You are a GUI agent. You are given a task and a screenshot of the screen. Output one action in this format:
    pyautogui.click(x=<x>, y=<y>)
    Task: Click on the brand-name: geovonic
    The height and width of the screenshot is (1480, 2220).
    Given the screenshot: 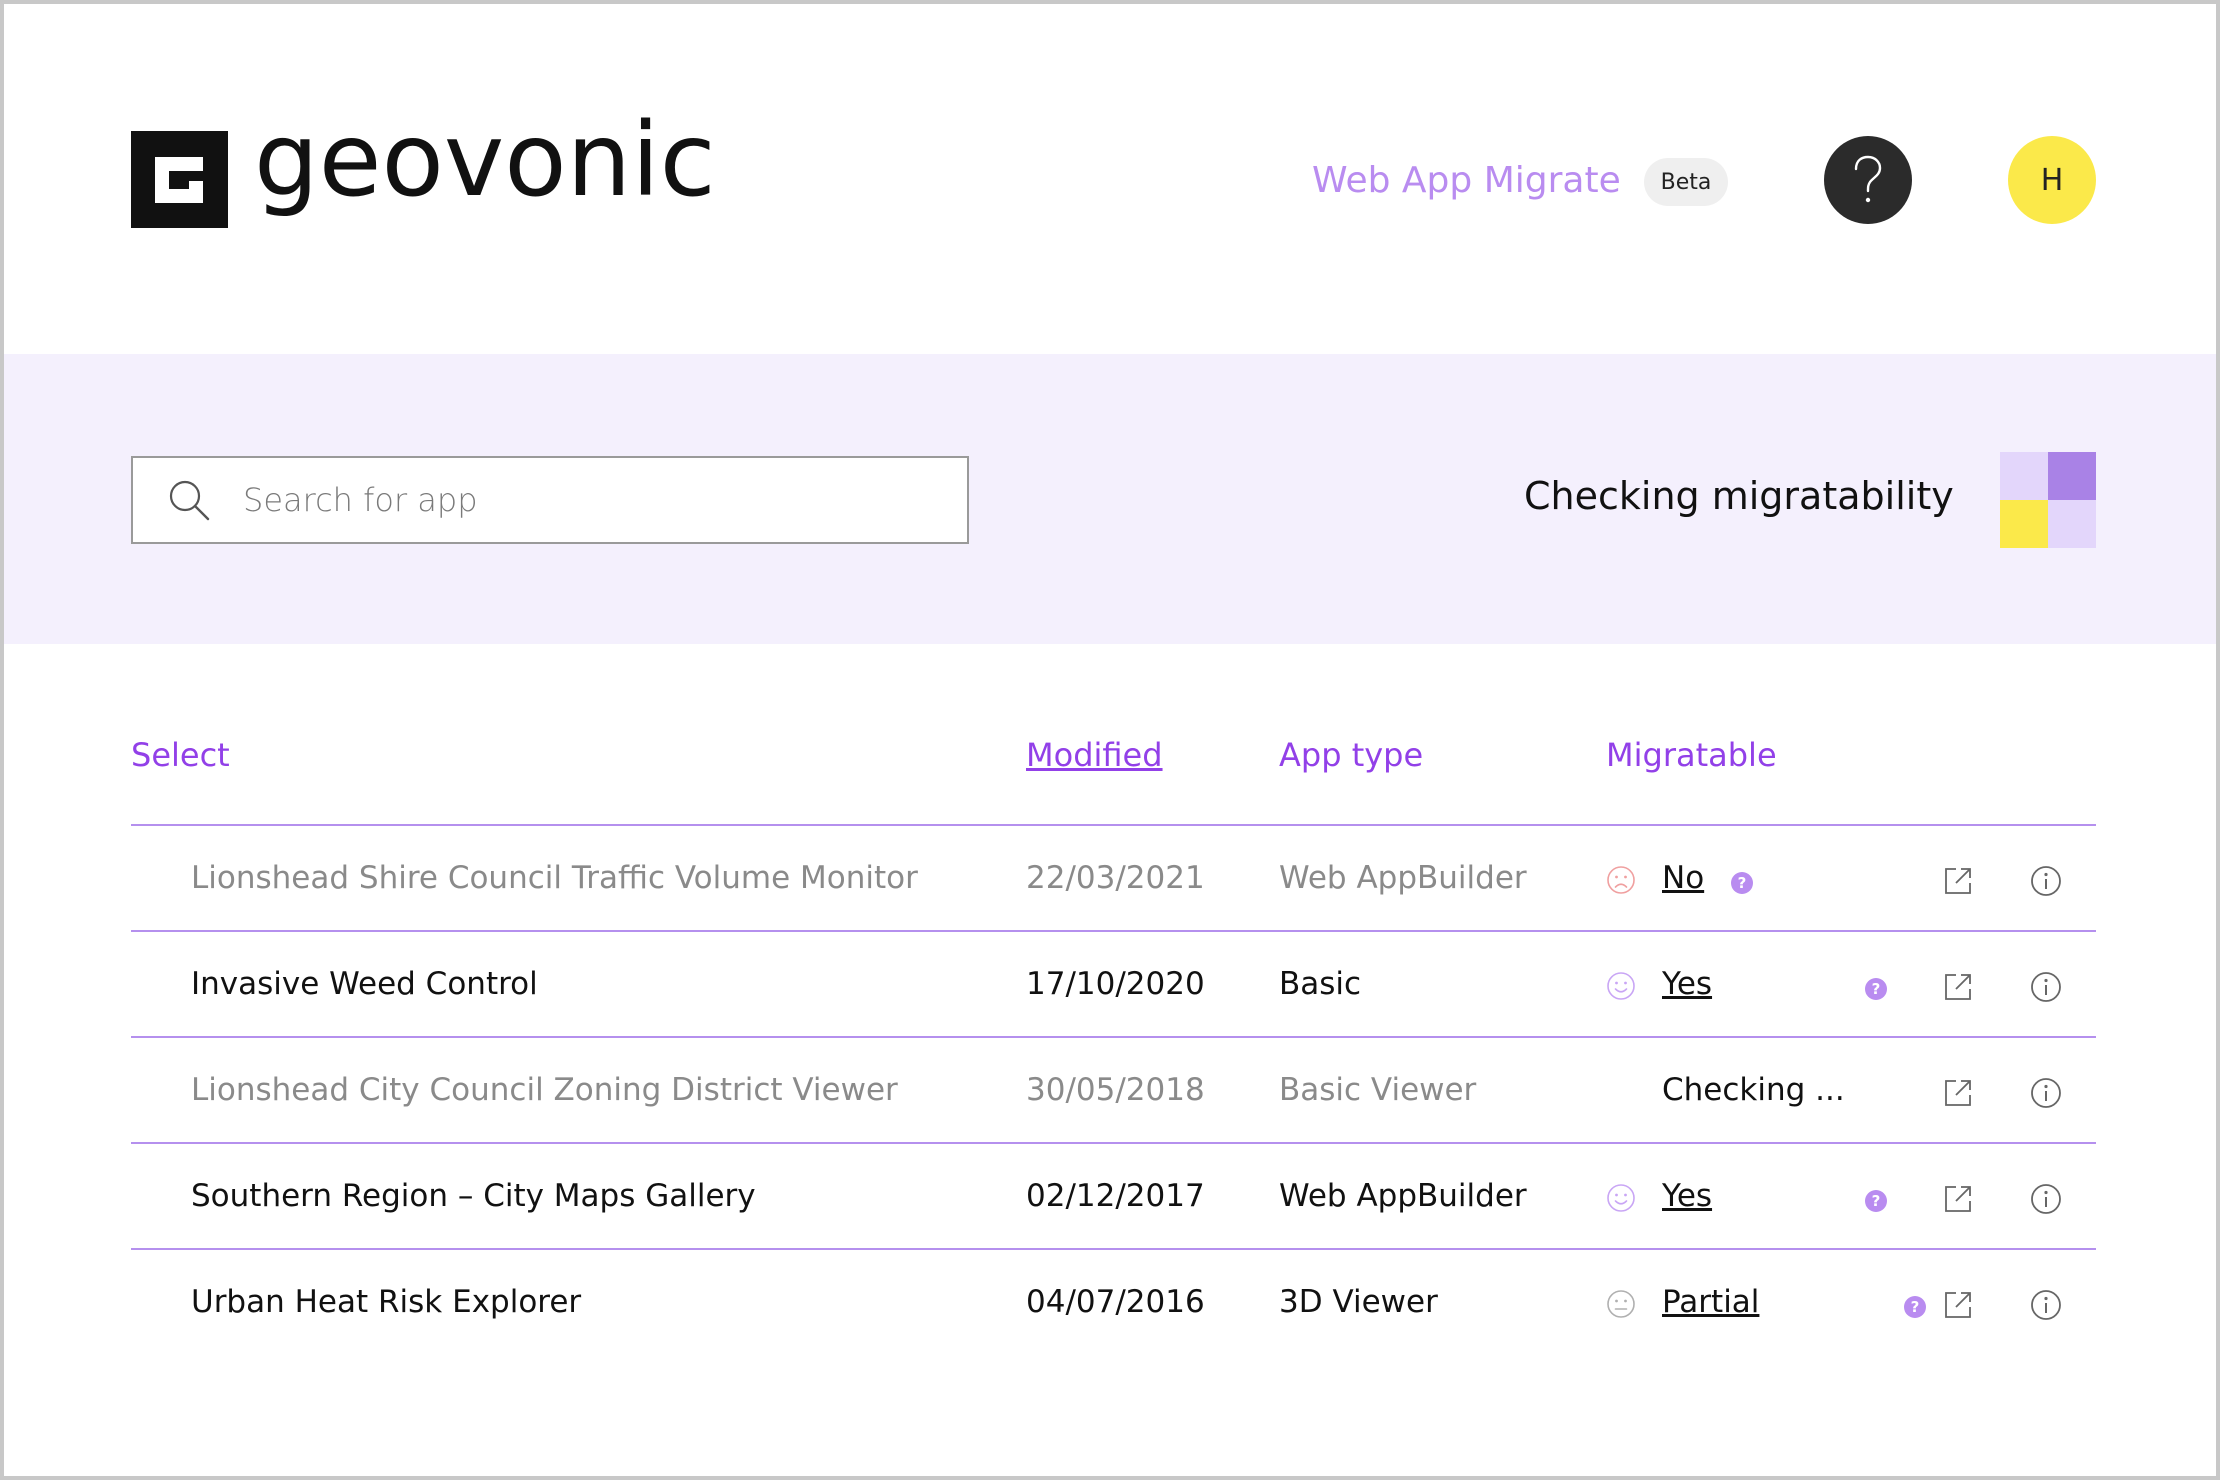 What is the action you would take?
    pyautogui.click(x=485, y=160)
    